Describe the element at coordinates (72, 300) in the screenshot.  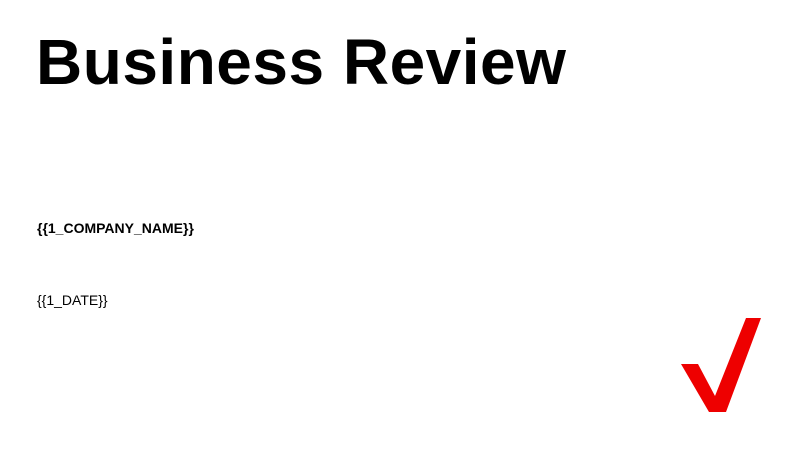
I see `date-placeholder: {{1_DATE}}` at that location.